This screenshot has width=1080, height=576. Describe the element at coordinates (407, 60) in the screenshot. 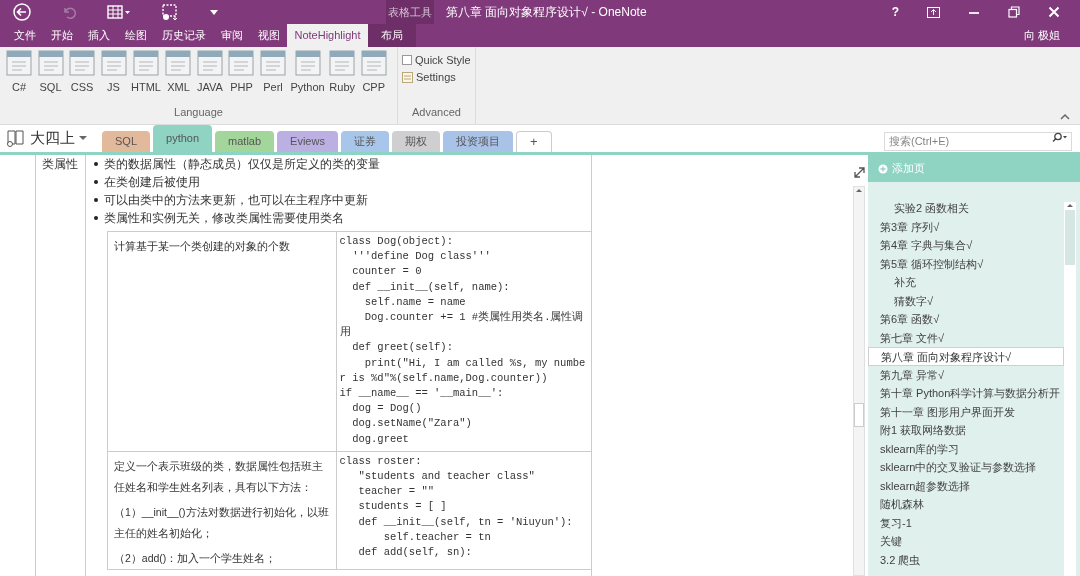

I see `checkbox` at that location.